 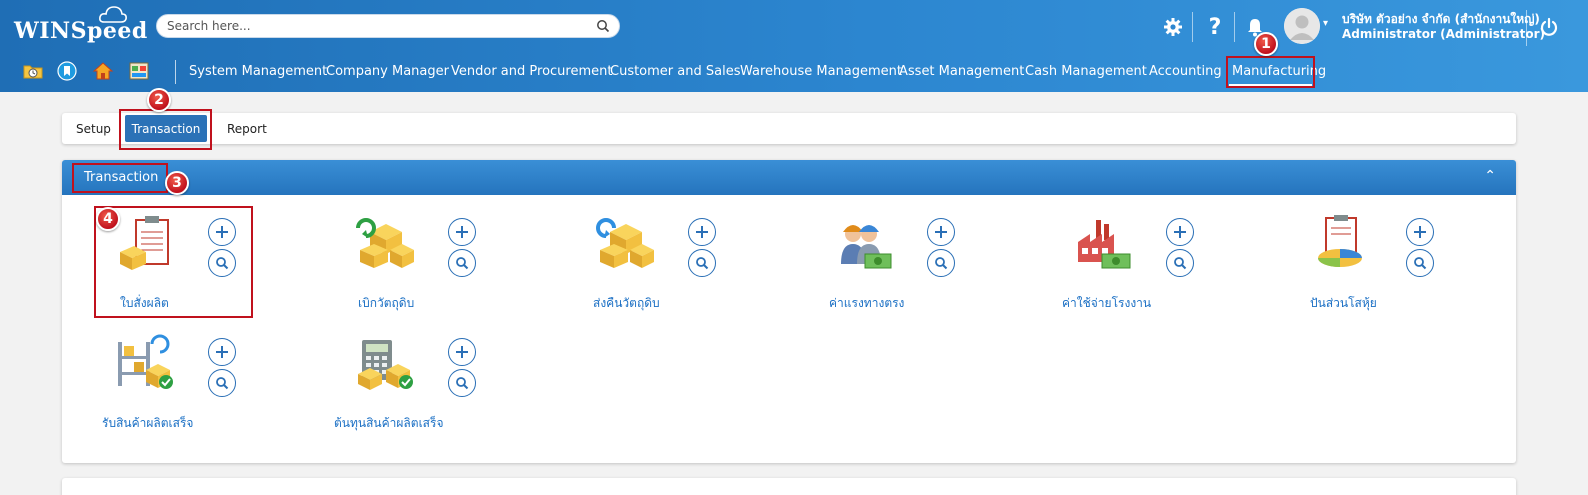 What do you see at coordinates (1104, 243) in the screenshot?
I see `factory-expense-icon` at bounding box center [1104, 243].